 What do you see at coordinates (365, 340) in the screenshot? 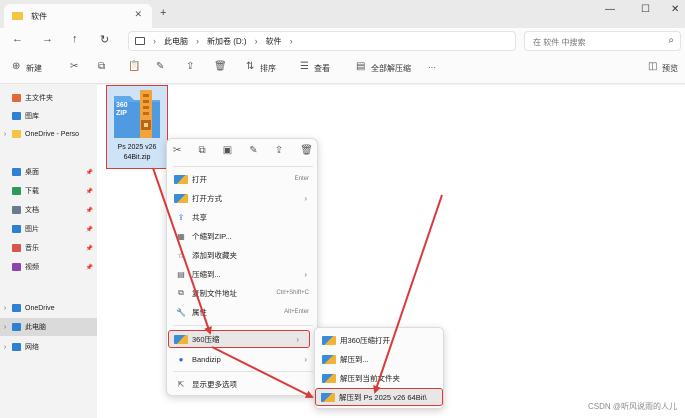
I see `menu-item-label: 用360压缩打开` at bounding box center [365, 340].